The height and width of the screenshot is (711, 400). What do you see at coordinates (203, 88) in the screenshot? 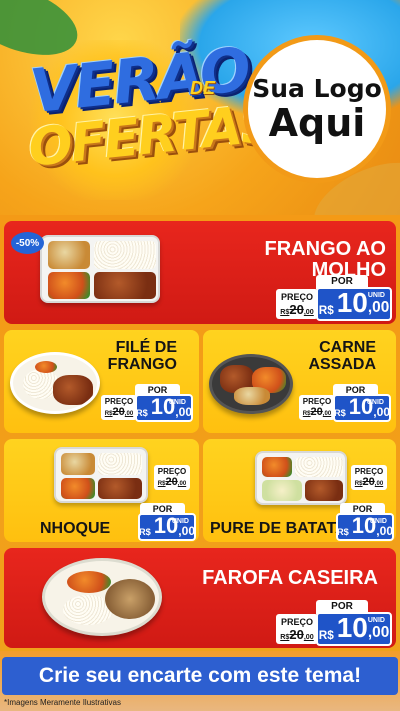
I see `title-de: DE` at bounding box center [203, 88].